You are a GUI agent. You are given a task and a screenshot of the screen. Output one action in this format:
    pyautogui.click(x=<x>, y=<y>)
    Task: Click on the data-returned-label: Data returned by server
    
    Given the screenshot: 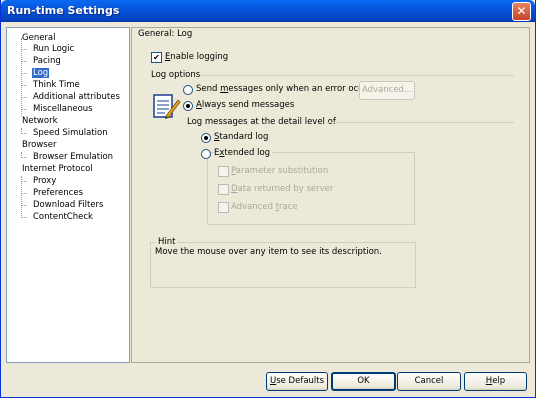 What is the action you would take?
    pyautogui.click(x=282, y=189)
    